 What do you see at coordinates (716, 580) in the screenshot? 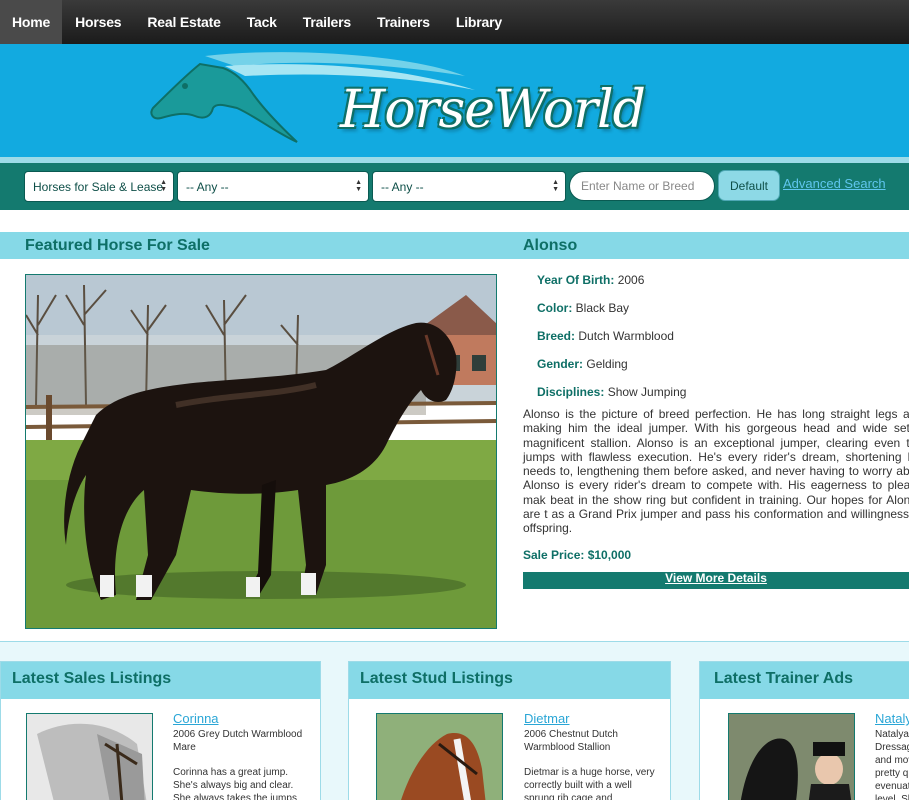
I see `view-more-details-button: View More Details` at bounding box center [716, 580].